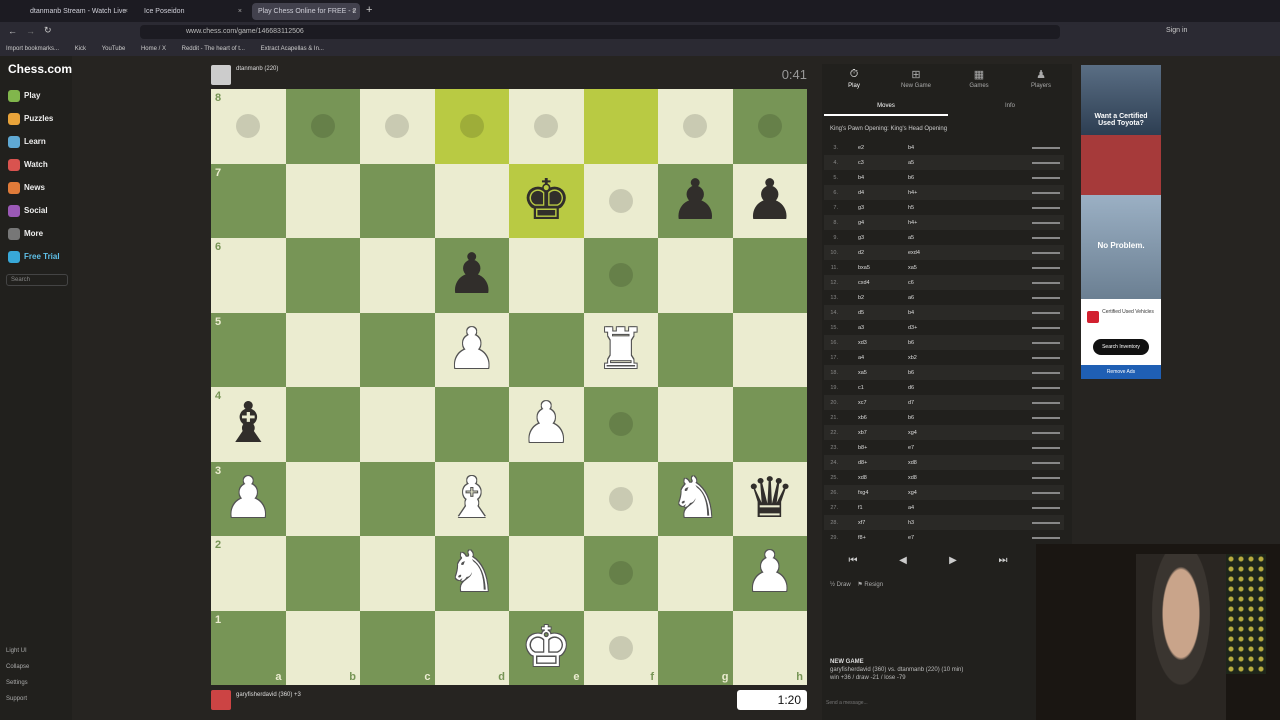  Describe the element at coordinates (192, 11) in the screenshot. I see `browser-tab: Ice Poseidon ×` at that location.